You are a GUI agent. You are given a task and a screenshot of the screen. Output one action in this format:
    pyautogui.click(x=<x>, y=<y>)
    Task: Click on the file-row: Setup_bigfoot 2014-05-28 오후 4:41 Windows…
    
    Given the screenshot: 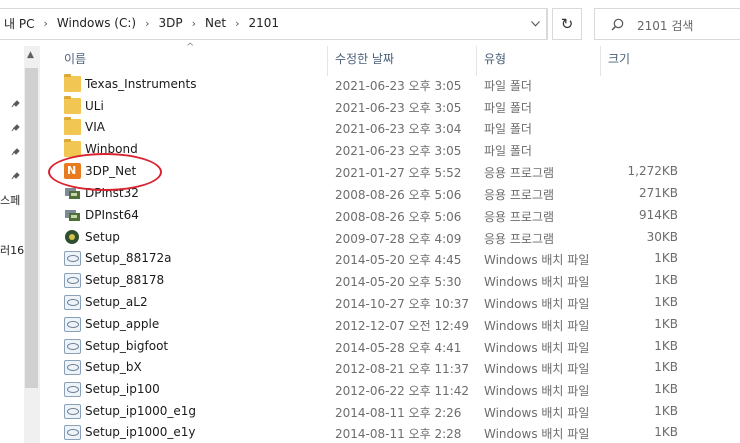 What is the action you would take?
    pyautogui.click(x=370, y=346)
    